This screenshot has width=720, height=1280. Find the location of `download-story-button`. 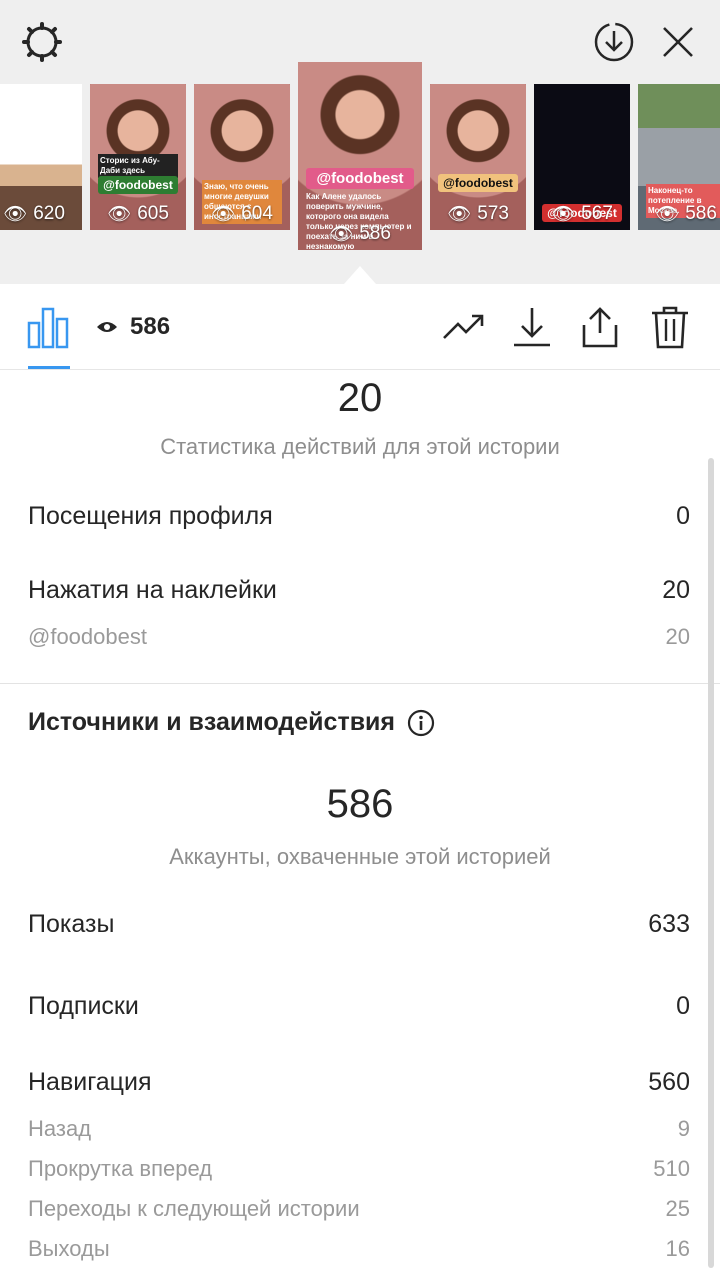

download-story-button is located at coordinates (614, 42).